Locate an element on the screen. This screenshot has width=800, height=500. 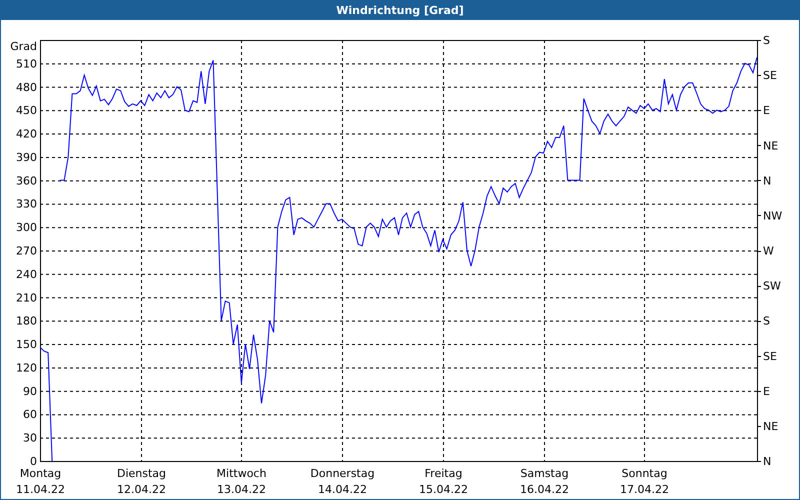
y-axis-label: 90 is located at coordinates (30, 391).